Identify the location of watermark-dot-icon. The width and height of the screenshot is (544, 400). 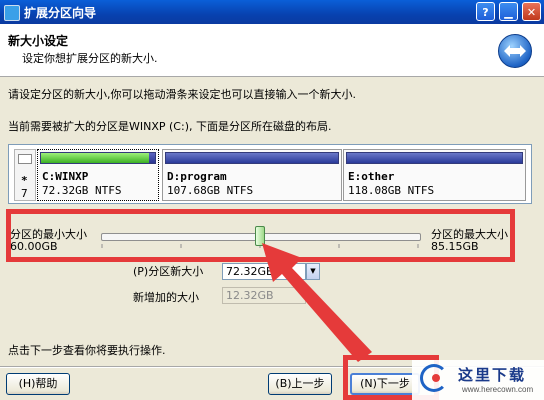
(436, 378).